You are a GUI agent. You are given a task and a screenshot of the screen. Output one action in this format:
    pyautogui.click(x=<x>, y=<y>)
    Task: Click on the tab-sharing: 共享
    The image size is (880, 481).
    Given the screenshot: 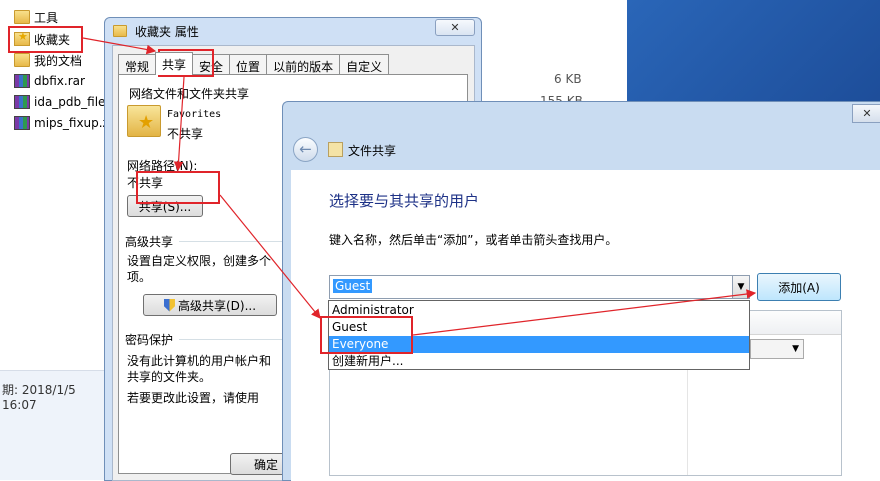 What is the action you would take?
    pyautogui.click(x=174, y=63)
    